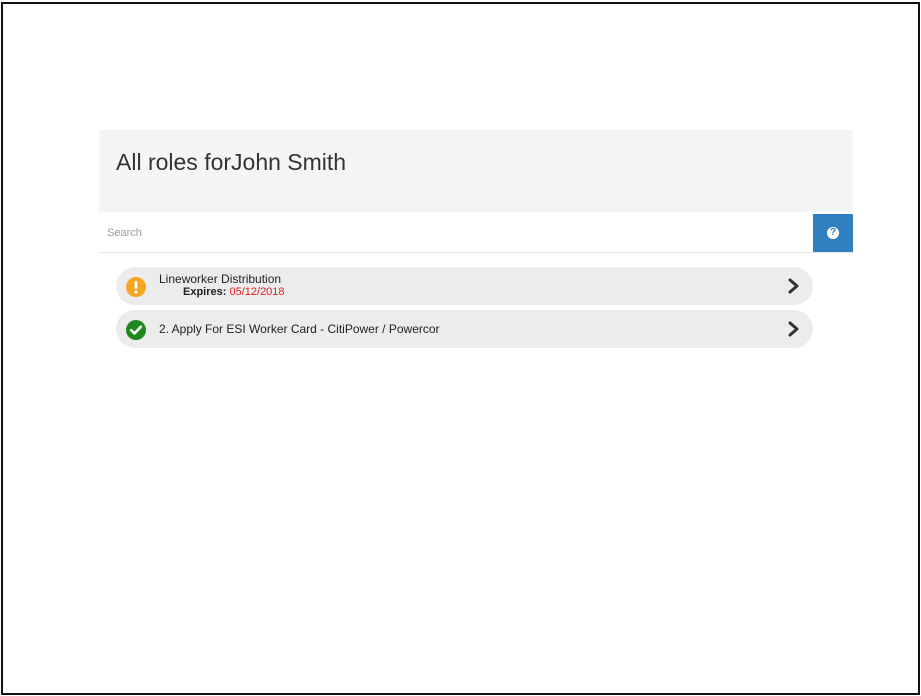 This screenshot has width=921, height=696. I want to click on role-item-label: Lineworker Distribution, so click(220, 279).